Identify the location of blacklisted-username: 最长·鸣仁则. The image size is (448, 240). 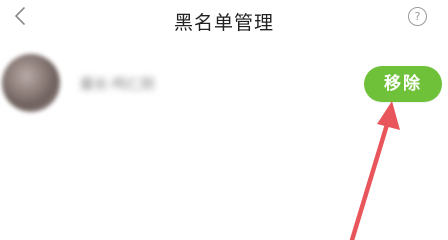
(117, 85).